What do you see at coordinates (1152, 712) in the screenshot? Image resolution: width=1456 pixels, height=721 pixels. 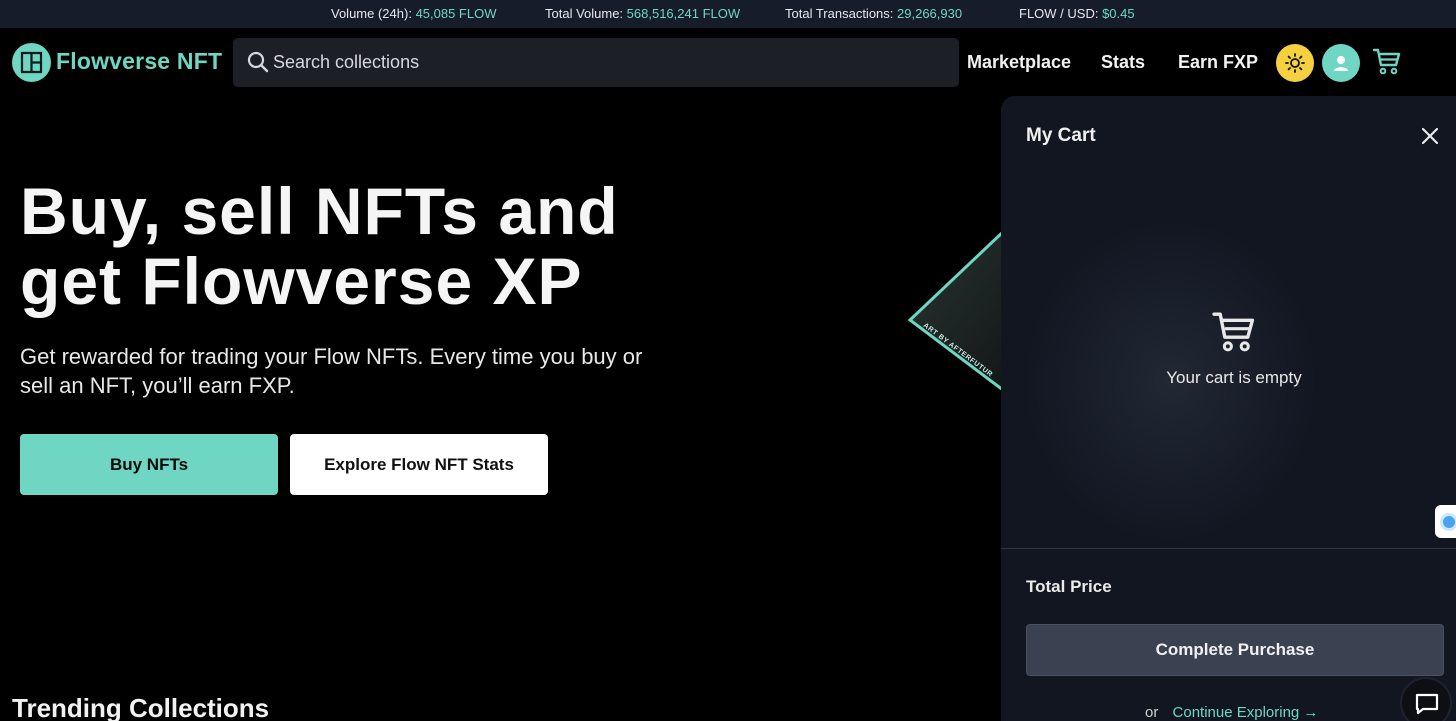 I see `or-text: or` at bounding box center [1152, 712].